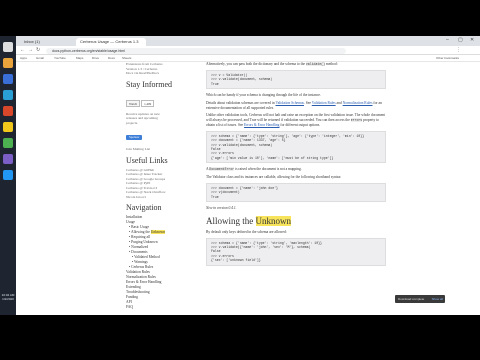  What do you see at coordinates (132, 297) in the screenshot?
I see `nav-item-label: Funding` at bounding box center [132, 297].